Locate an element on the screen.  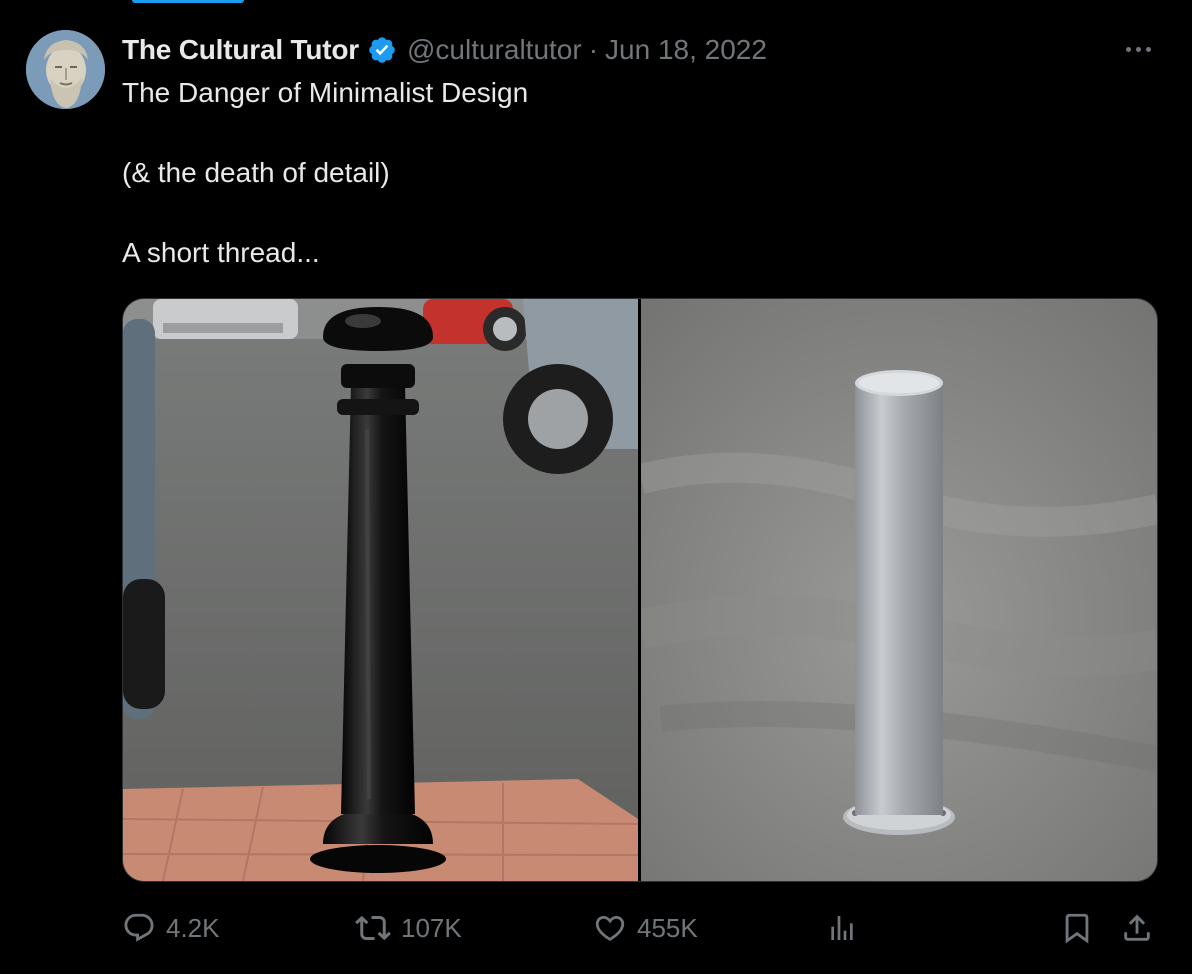
more-options-button is located at coordinates (1138, 49).